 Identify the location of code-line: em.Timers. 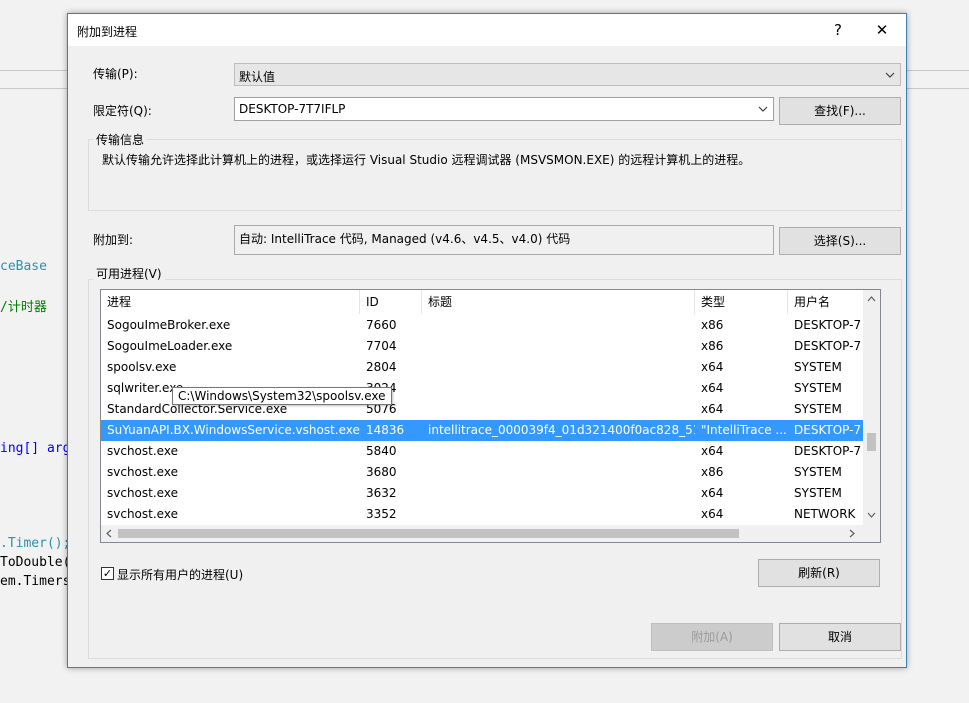
(35, 581).